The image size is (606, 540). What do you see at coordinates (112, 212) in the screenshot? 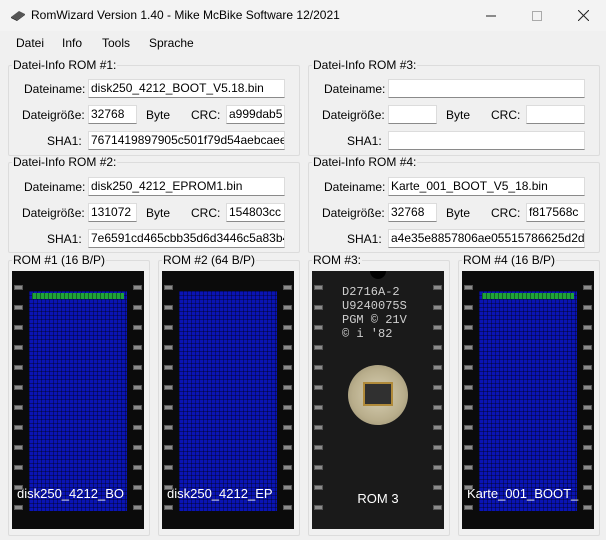
I see `rom2-filesize-field: 131072` at bounding box center [112, 212].